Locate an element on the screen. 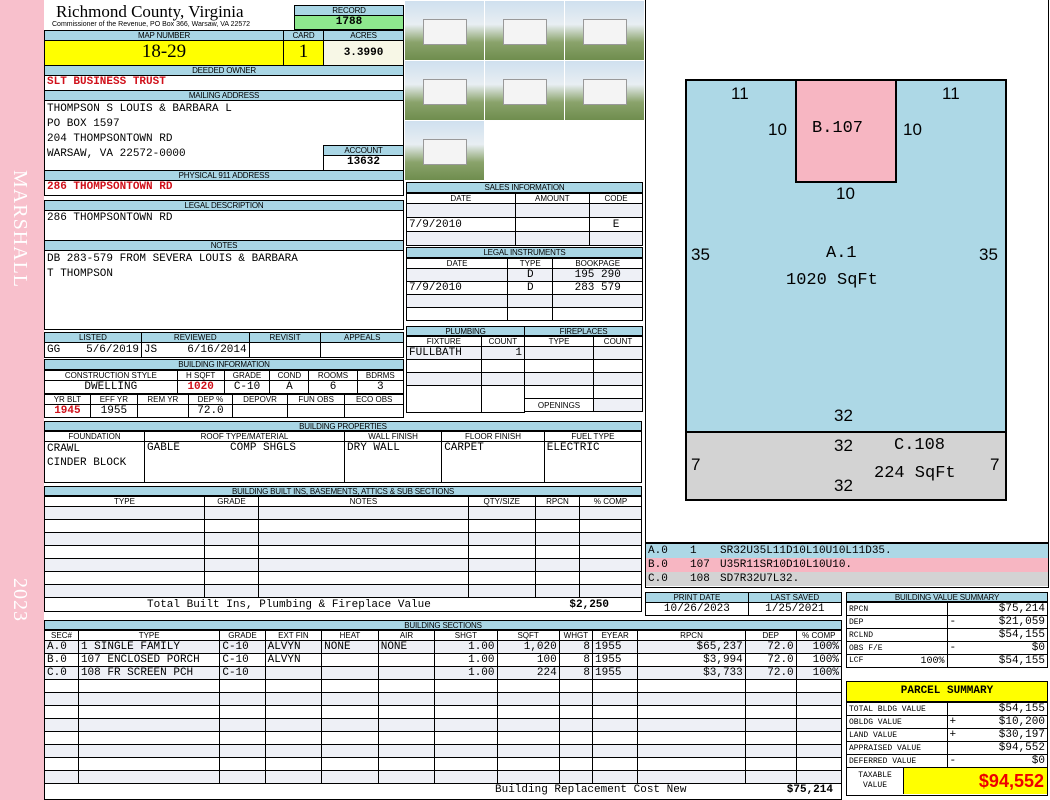  cell: $3,994 is located at coordinates (691, 660).